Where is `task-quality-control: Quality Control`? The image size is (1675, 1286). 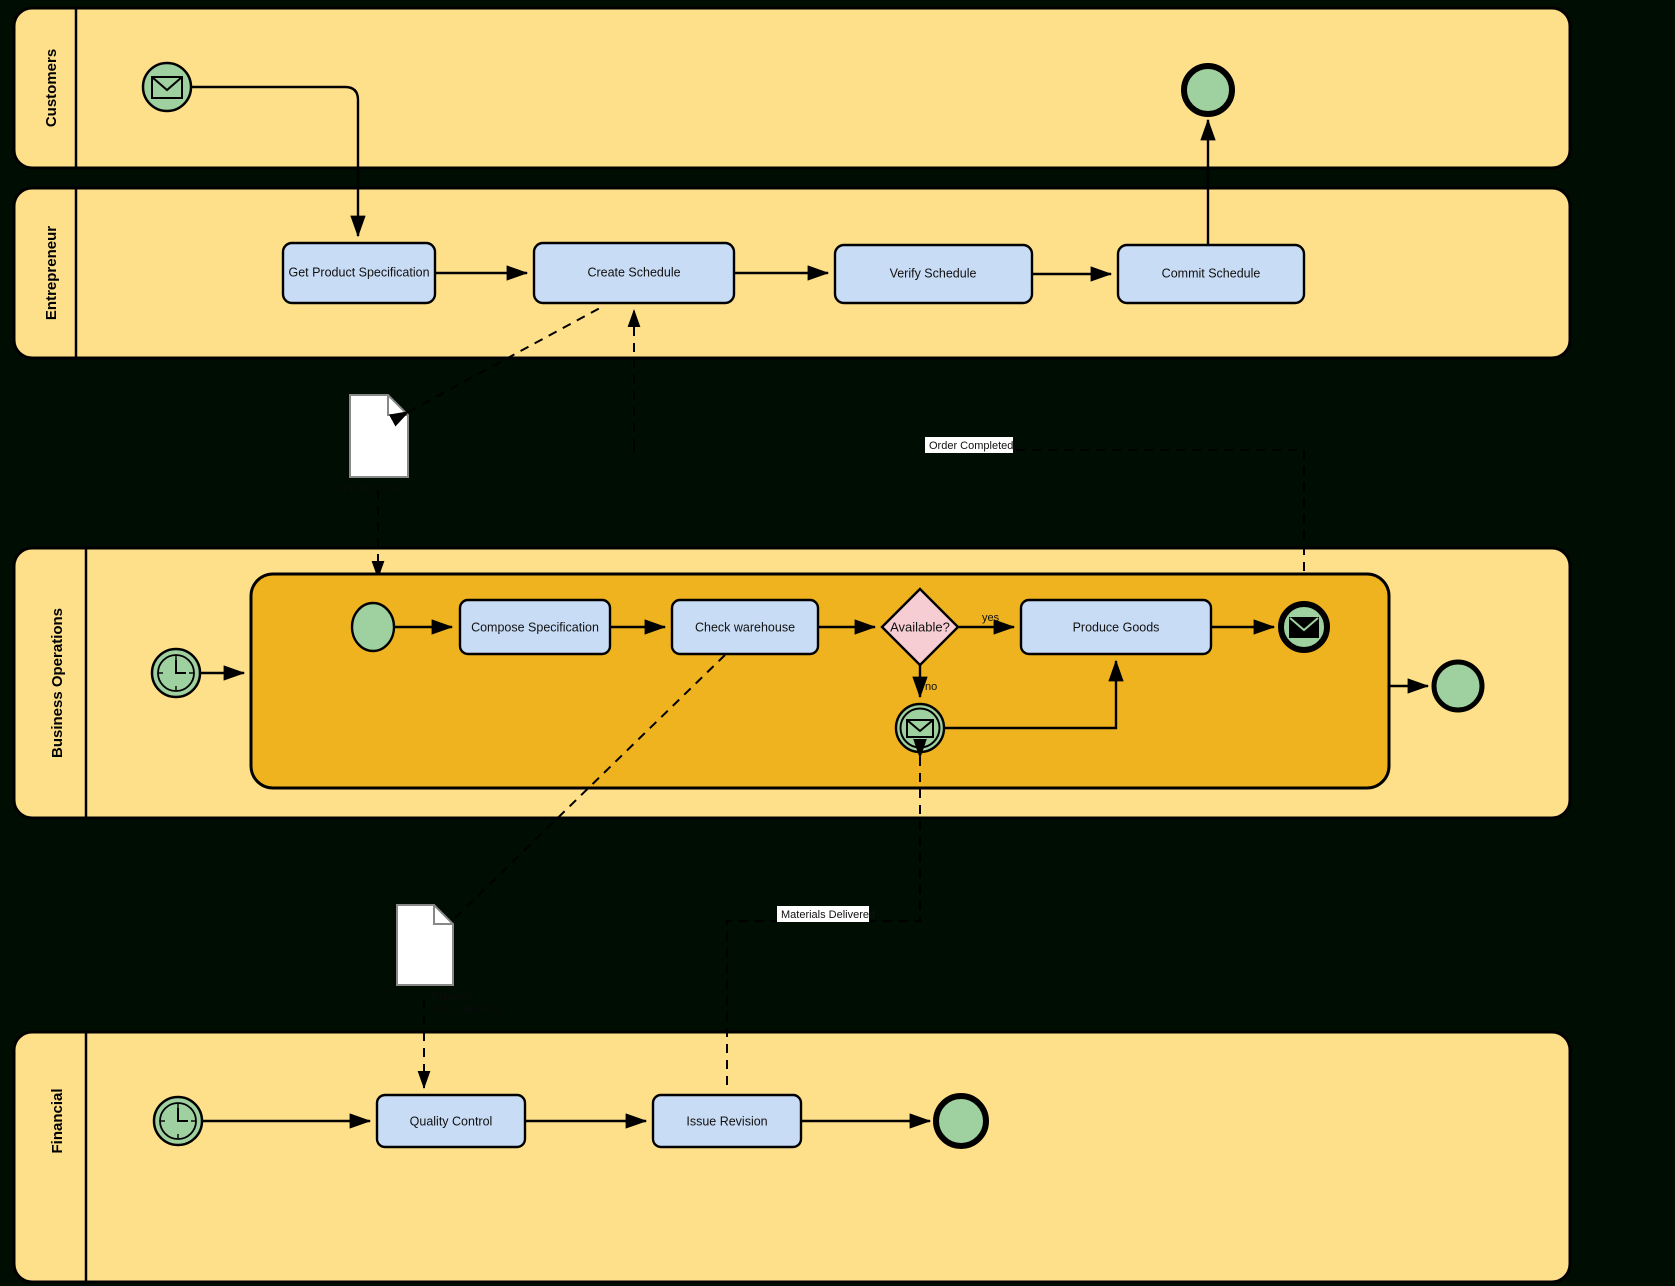 task-quality-control: Quality Control is located at coordinates (451, 1121).